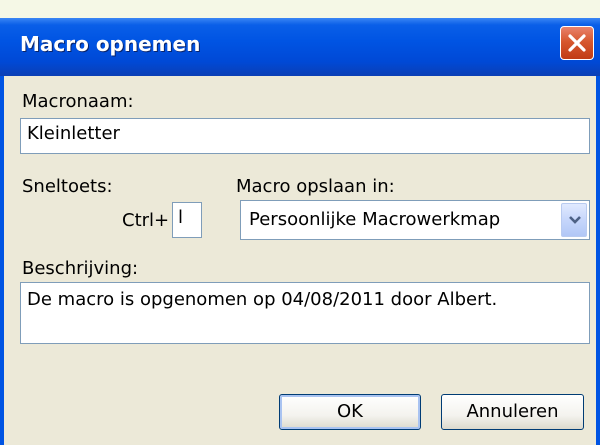 The width and height of the screenshot is (600, 445). What do you see at coordinates (375, 219) in the screenshot?
I see `store-in-selected-value: Persoonlijke Macrowerkmap` at bounding box center [375, 219].